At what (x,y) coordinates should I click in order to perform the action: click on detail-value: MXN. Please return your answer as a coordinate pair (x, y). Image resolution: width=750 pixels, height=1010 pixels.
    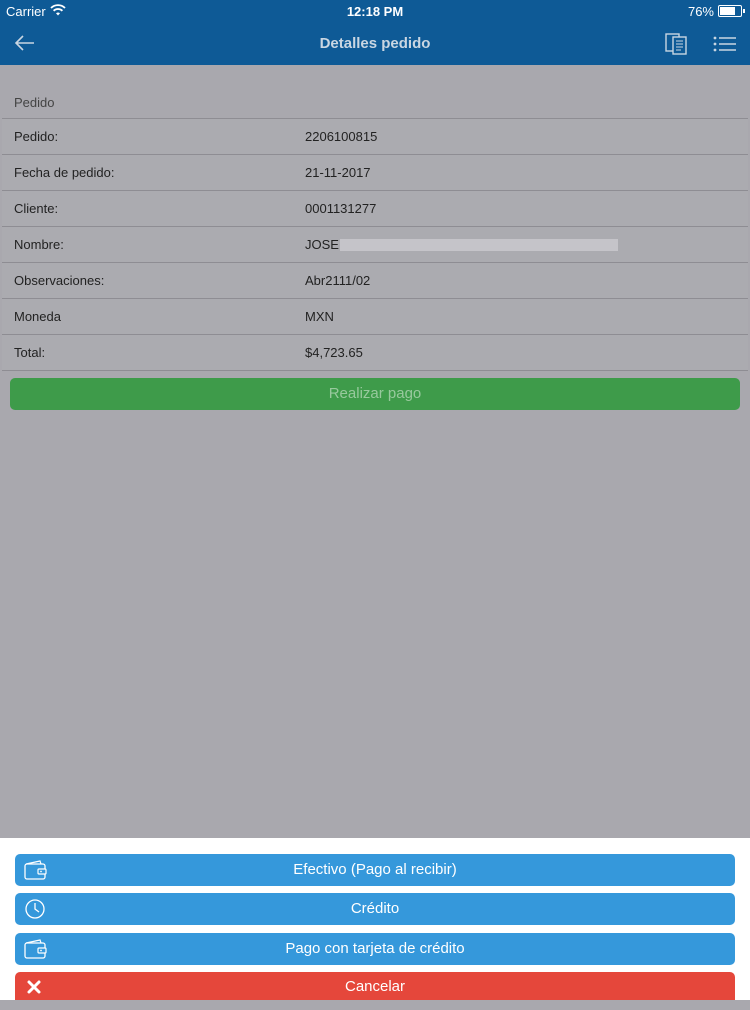
    Looking at the image, I should click on (319, 316).